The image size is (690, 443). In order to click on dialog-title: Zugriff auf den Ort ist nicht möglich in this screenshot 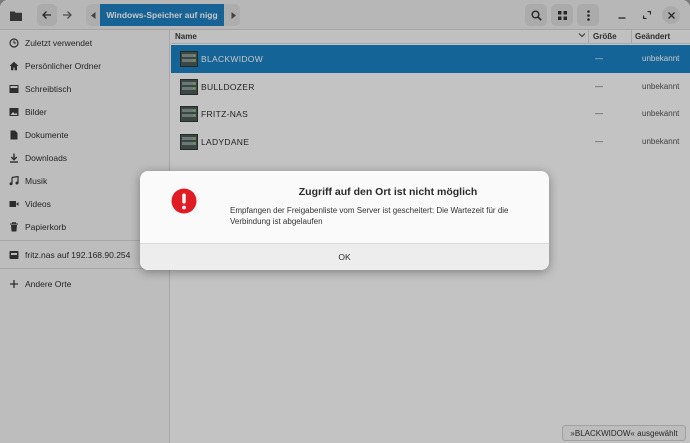, I will do `click(388, 192)`.